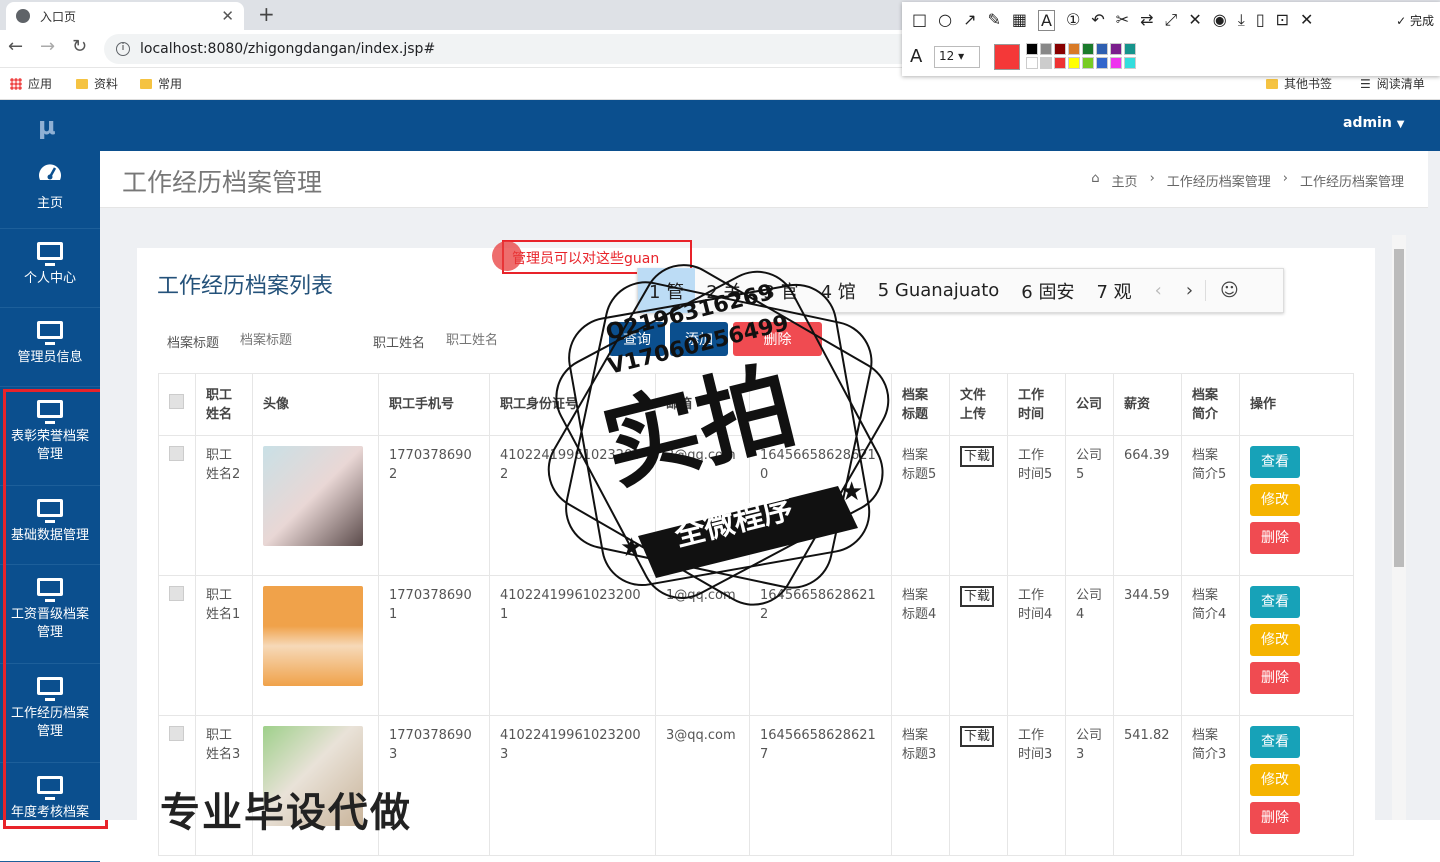 This screenshot has height=862, width=1440. Describe the element at coordinates (50, 172) in the screenshot. I see `dashboard-icon` at that location.